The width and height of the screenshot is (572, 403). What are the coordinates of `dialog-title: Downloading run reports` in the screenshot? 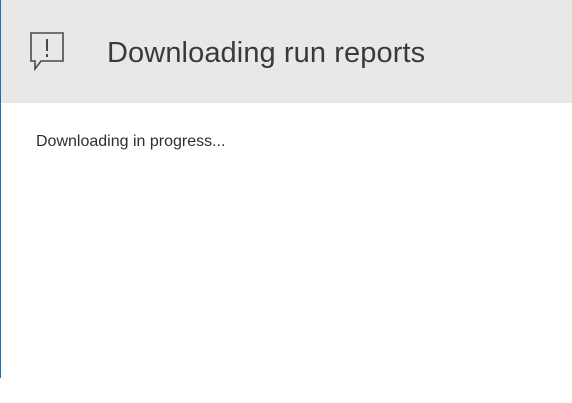 It's located at (266, 53).